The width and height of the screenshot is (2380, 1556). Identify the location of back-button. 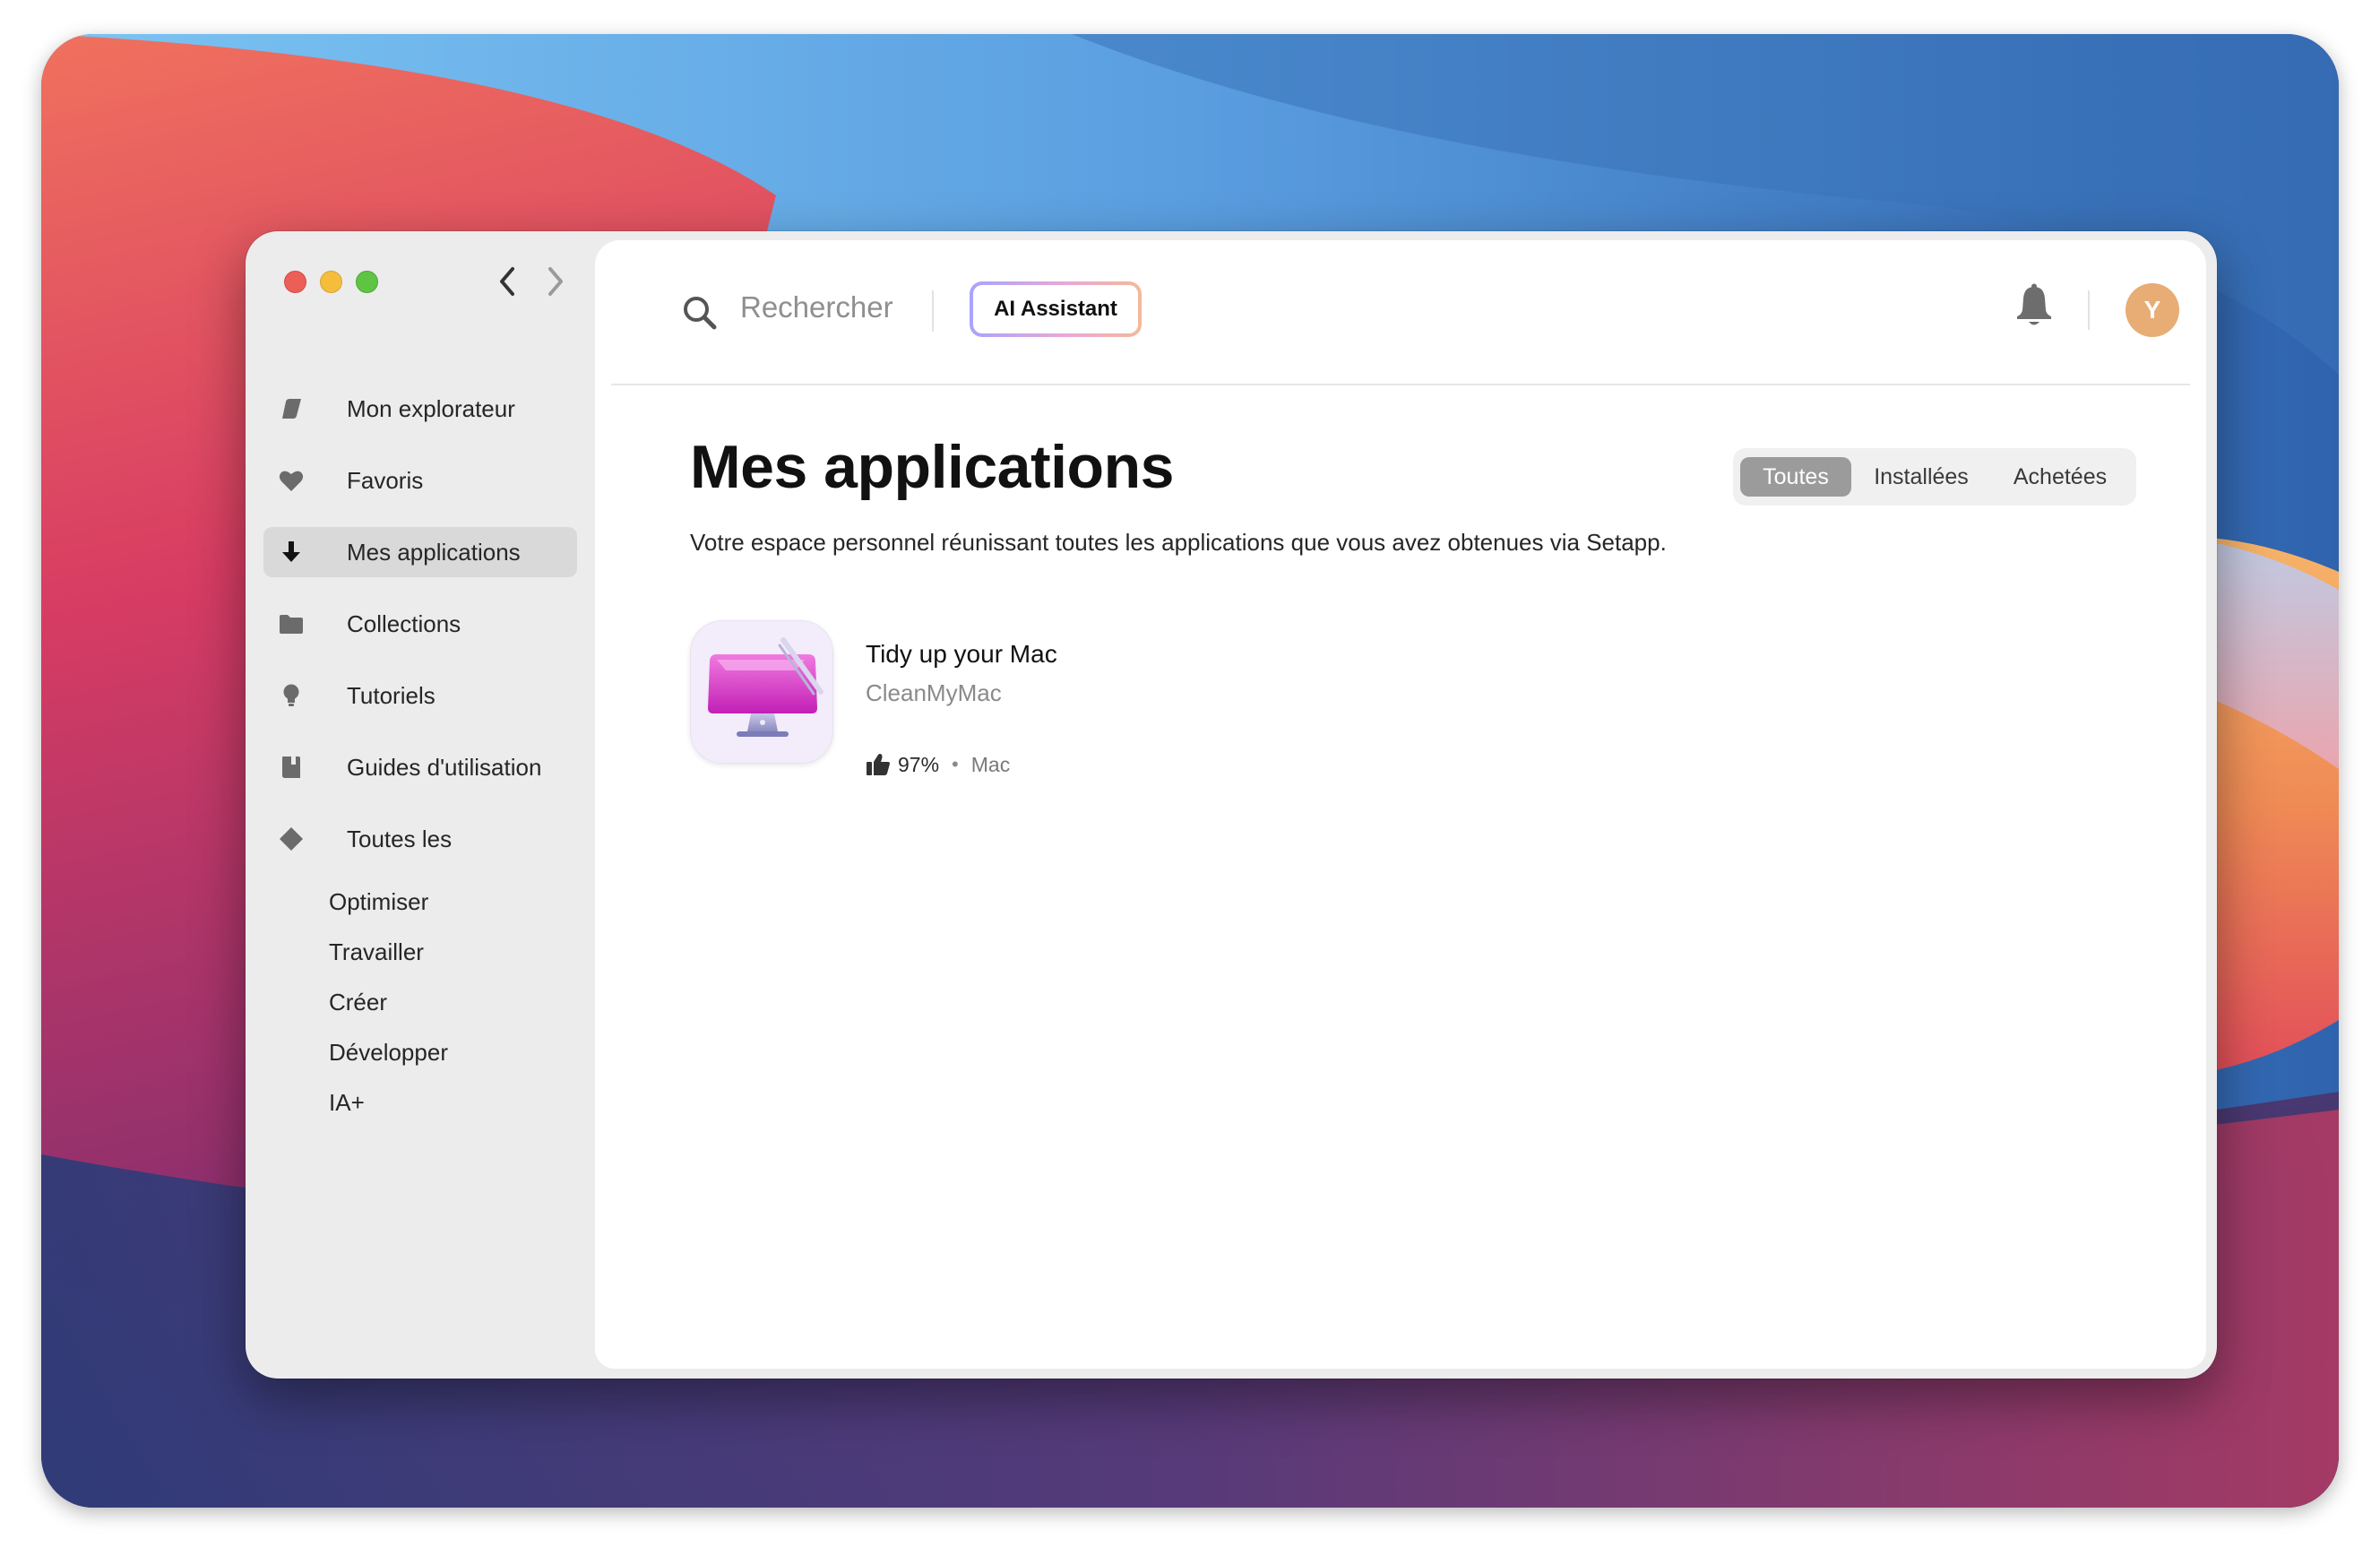
(507, 281).